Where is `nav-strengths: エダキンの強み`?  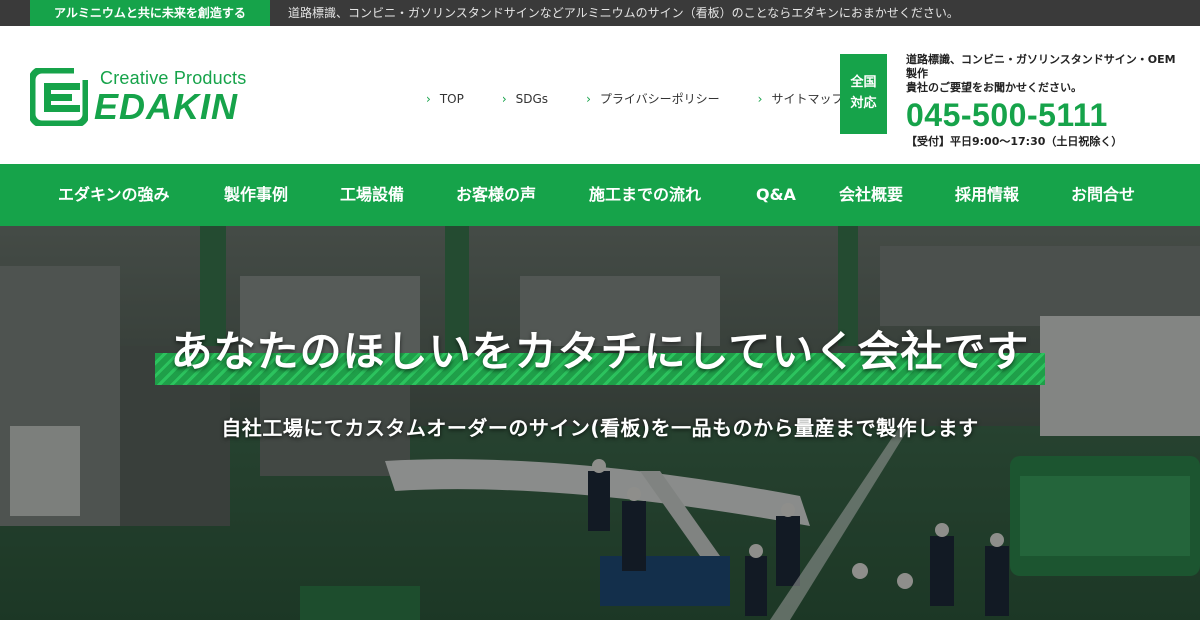 nav-strengths: エダキンの強み is located at coordinates (114, 195).